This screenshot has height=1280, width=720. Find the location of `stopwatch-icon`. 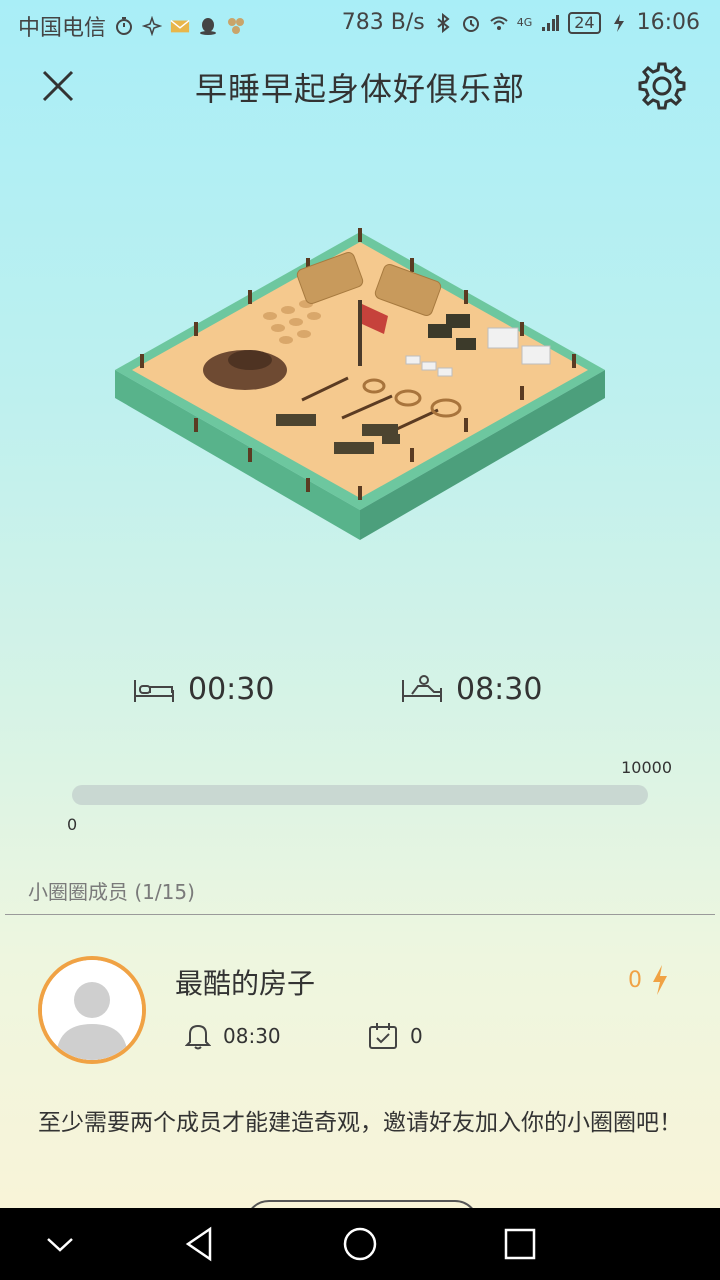

stopwatch-icon is located at coordinates (124, 26).